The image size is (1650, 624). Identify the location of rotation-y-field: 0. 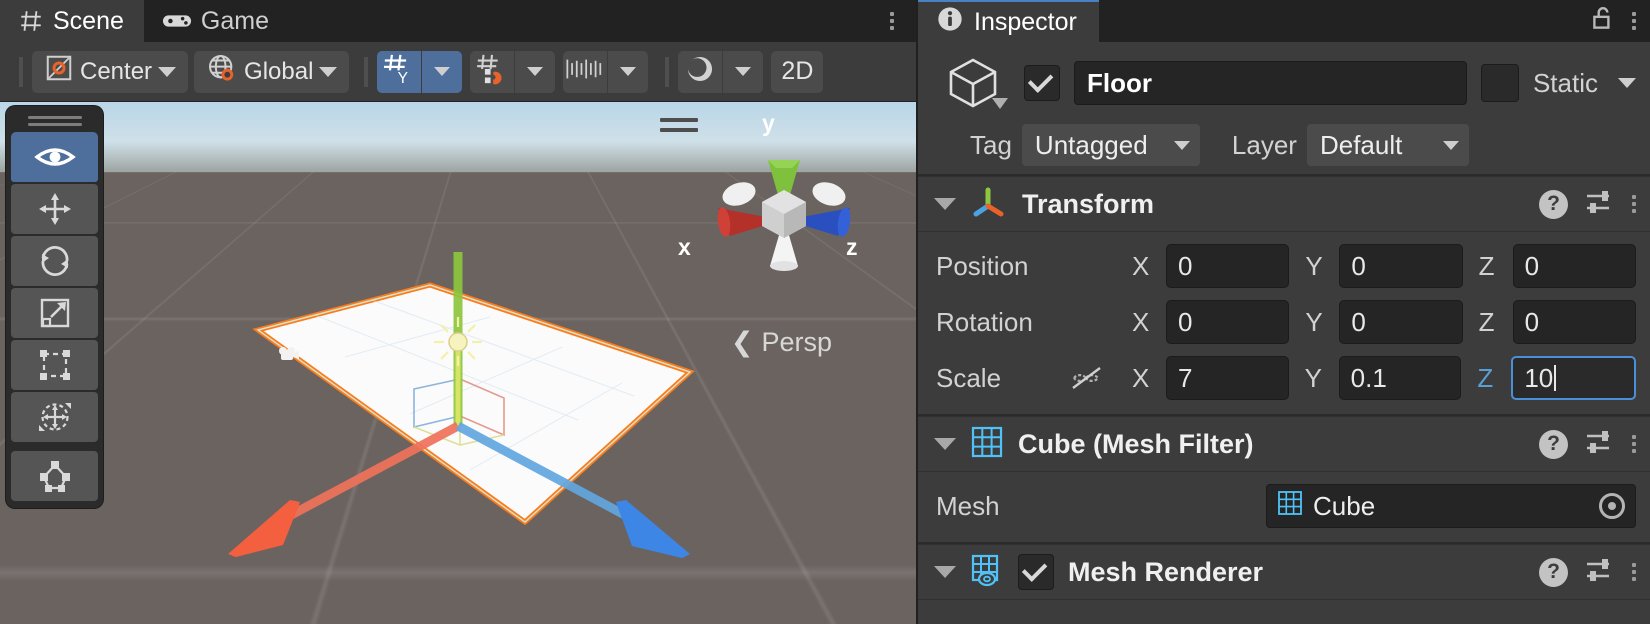
(1401, 322).